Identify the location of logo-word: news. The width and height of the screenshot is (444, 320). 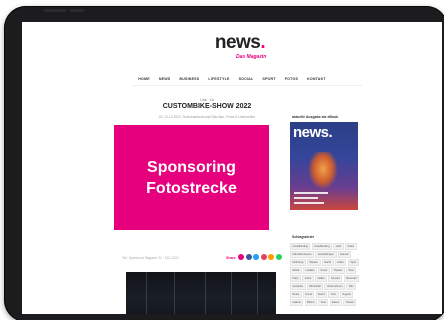
(237, 42).